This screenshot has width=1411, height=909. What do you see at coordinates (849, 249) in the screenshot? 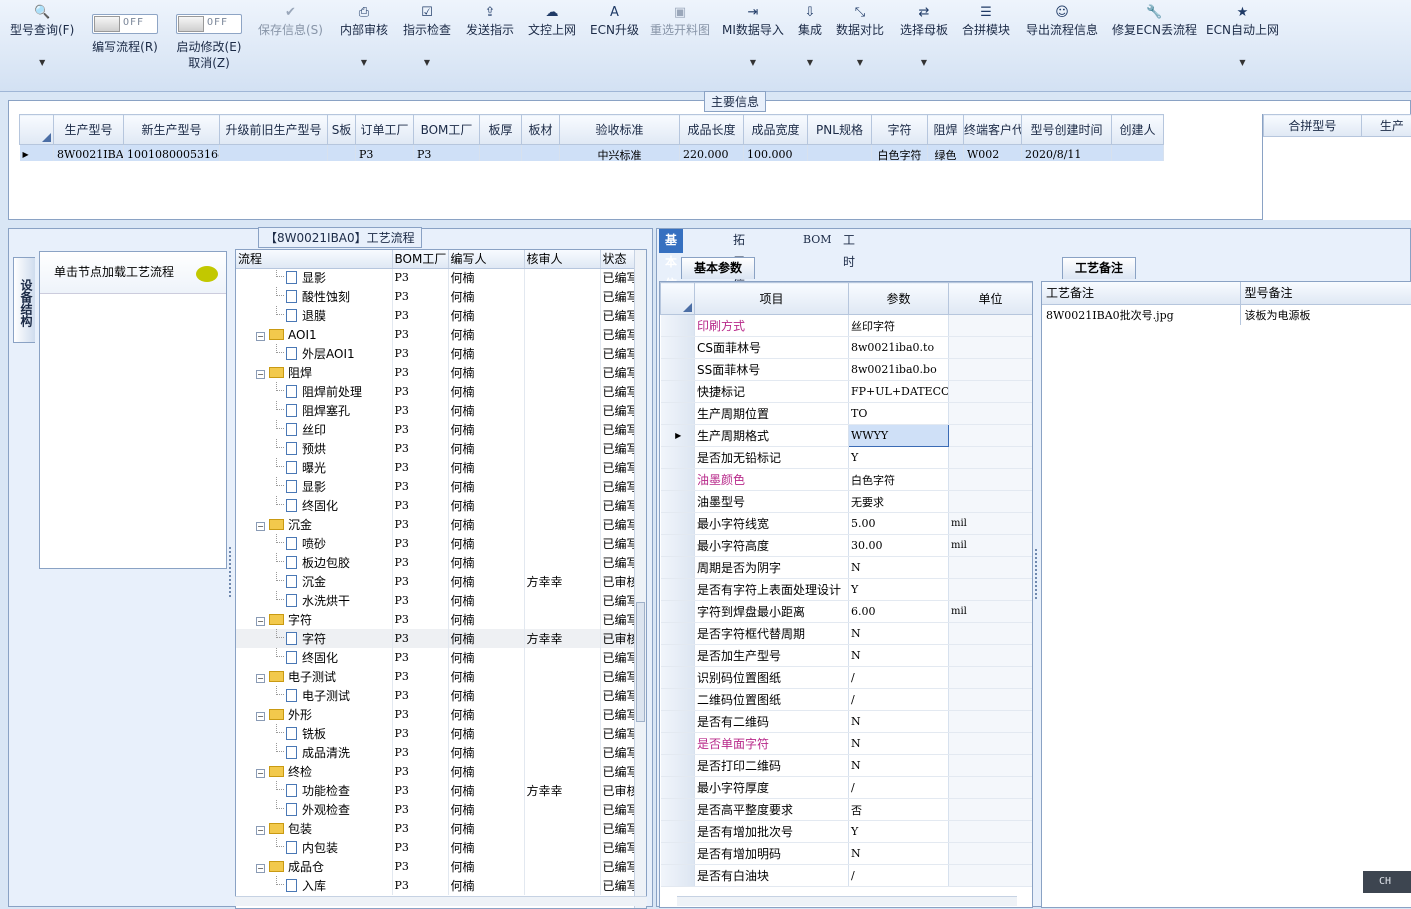
I see `tab-3: 工时` at bounding box center [849, 249].